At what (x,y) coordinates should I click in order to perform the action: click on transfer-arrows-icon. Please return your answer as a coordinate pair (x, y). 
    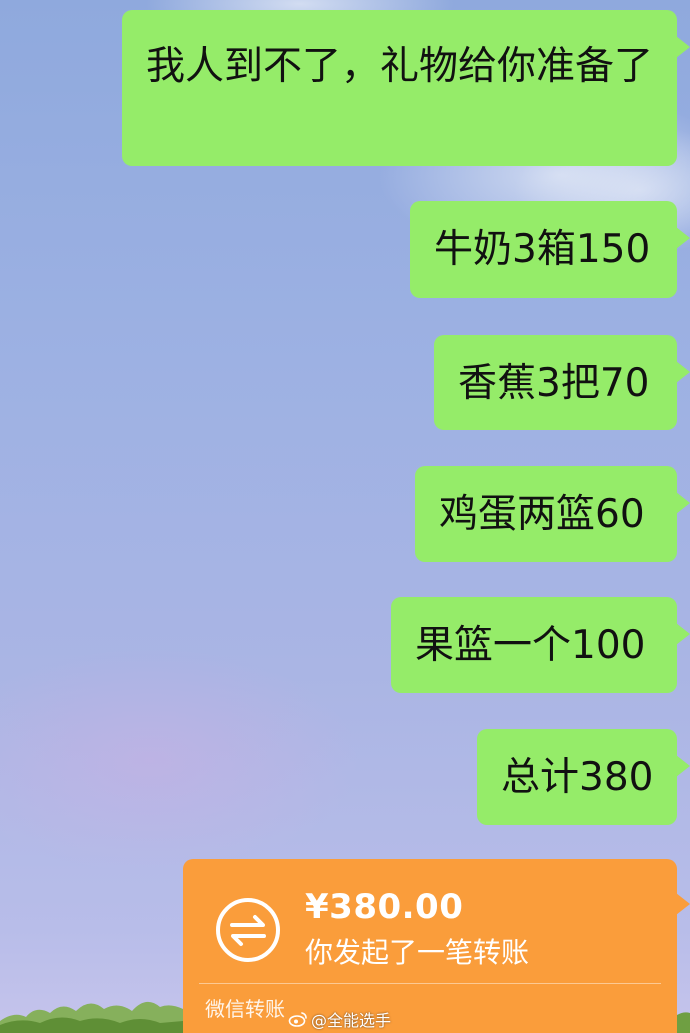
    Looking at the image, I should click on (248, 930).